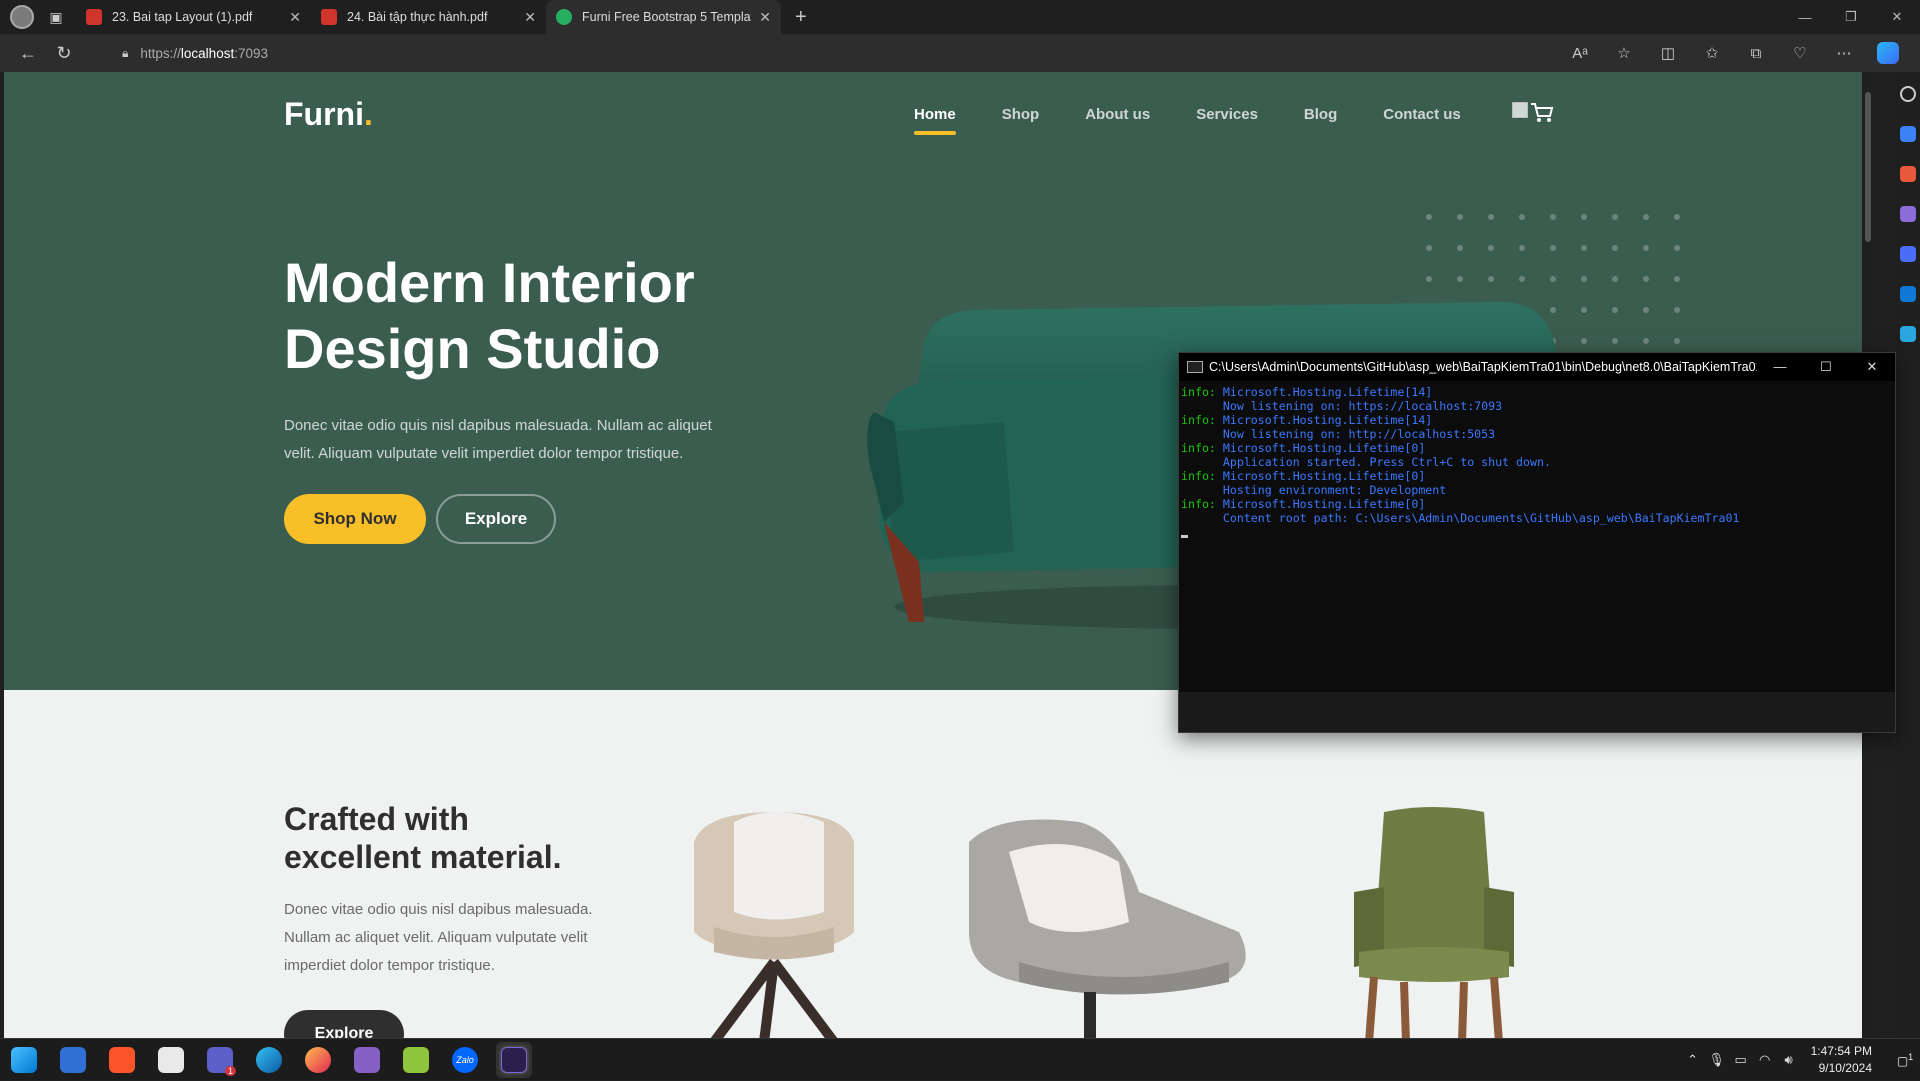 The height and width of the screenshot is (1081, 1920). I want to click on restore-icon: ❐, so click(1851, 17).